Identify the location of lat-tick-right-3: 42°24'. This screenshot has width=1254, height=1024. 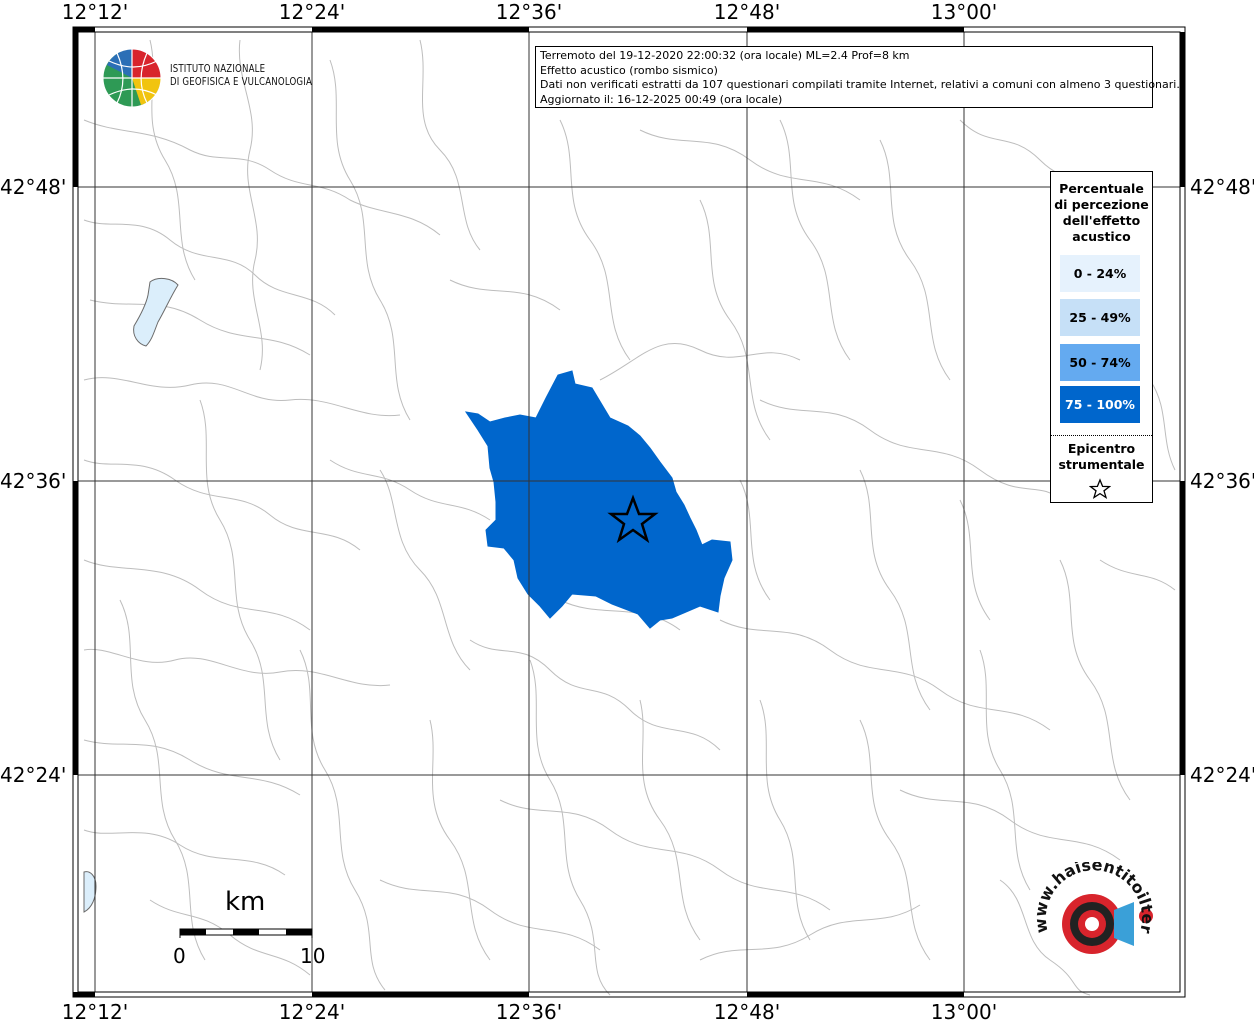
(1222, 775).